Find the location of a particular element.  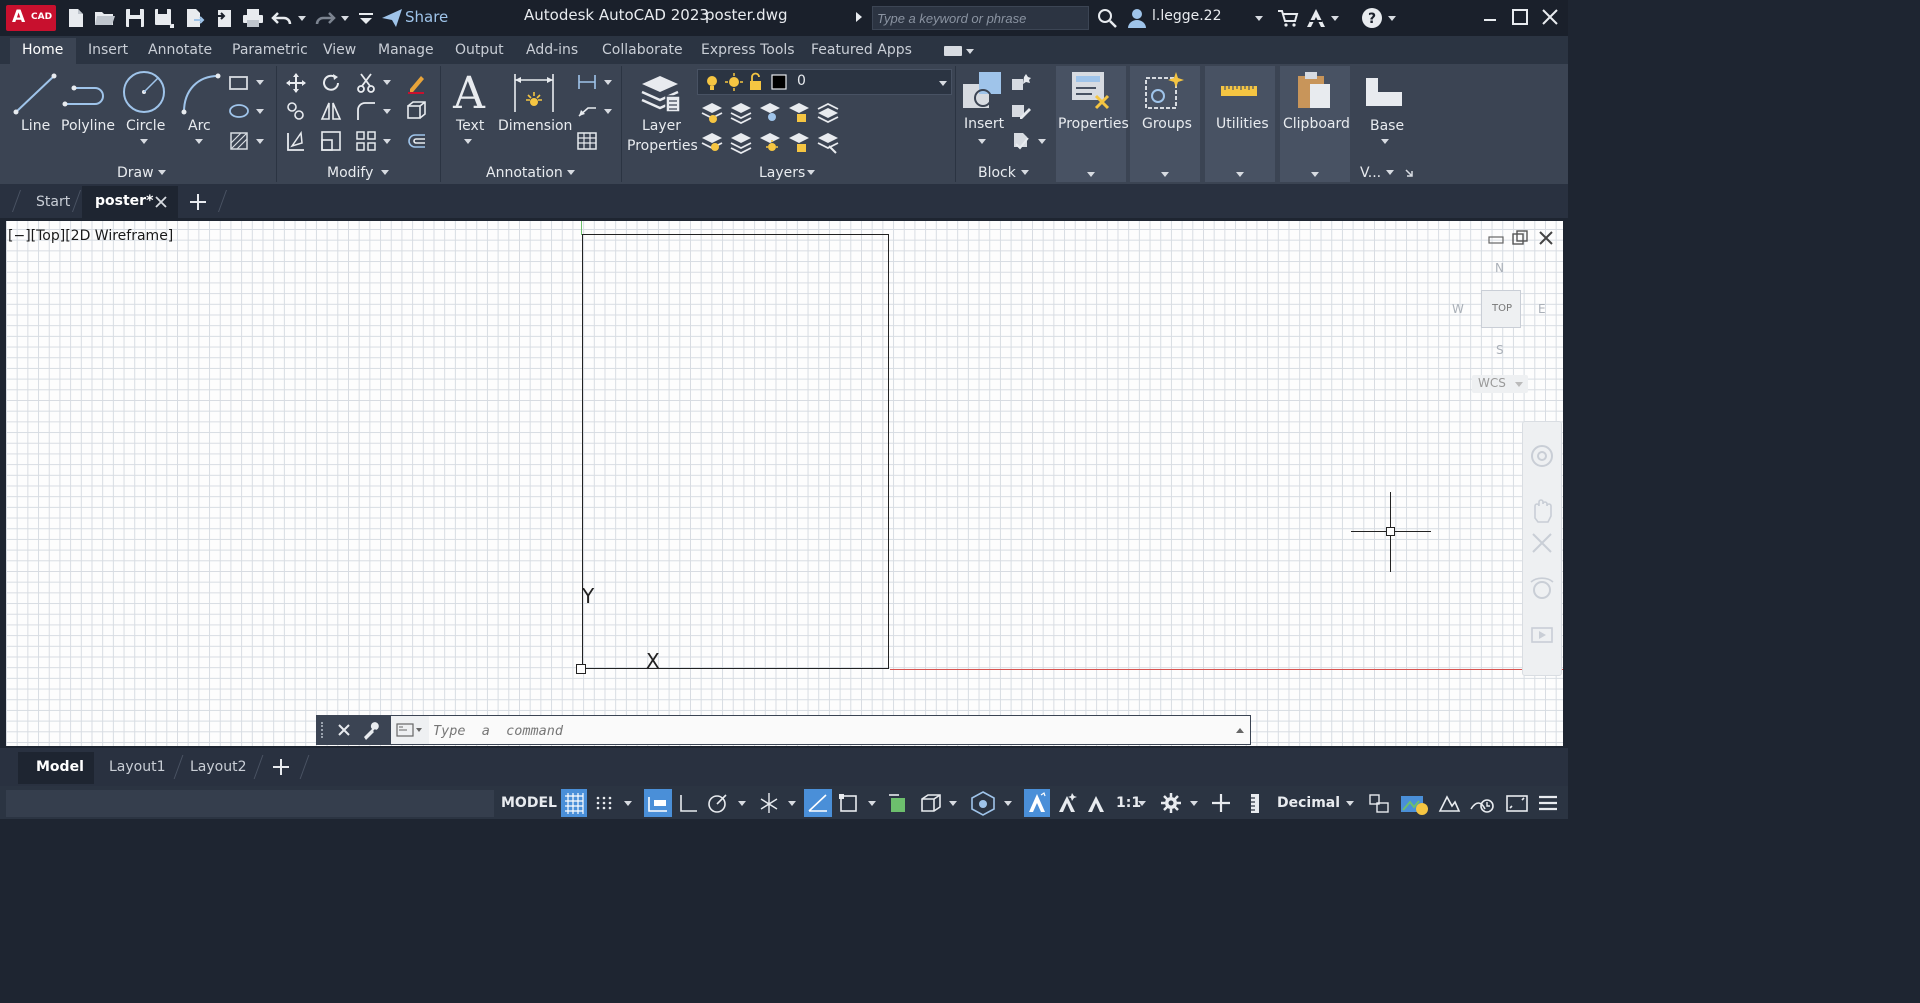

search-icon is located at coordinates (1107, 18).